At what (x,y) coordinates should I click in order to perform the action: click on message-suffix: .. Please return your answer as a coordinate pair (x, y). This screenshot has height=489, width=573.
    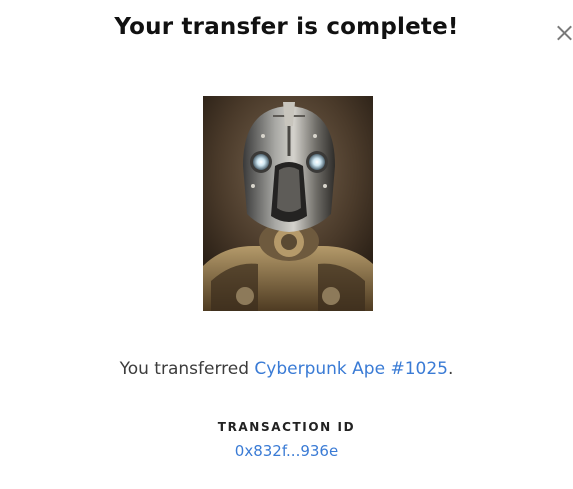
    Looking at the image, I should click on (450, 369).